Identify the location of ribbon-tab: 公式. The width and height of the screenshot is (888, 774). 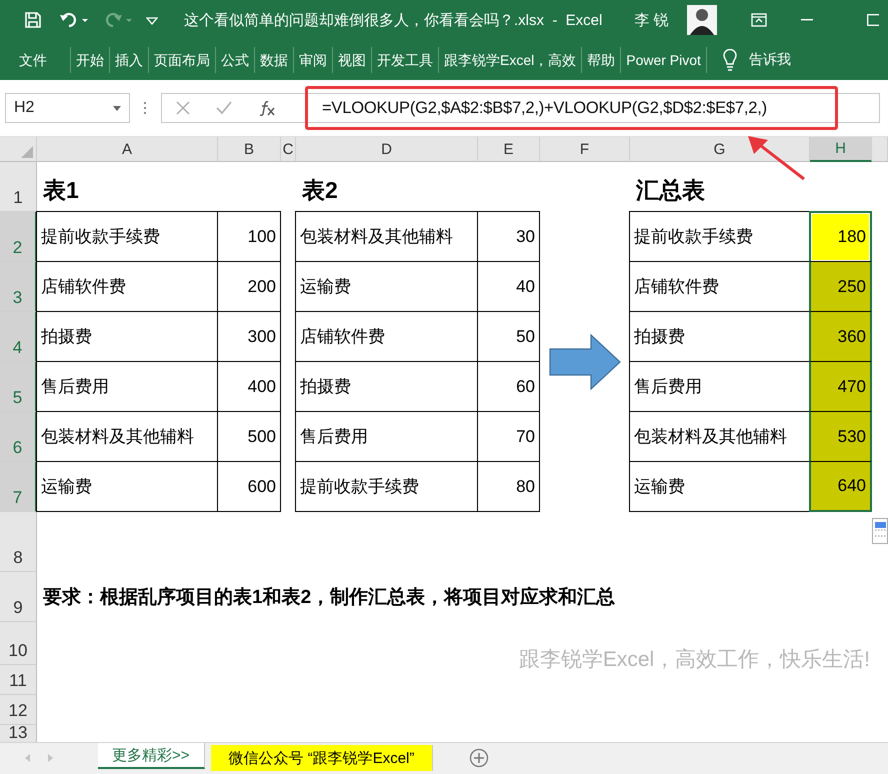
(234, 60).